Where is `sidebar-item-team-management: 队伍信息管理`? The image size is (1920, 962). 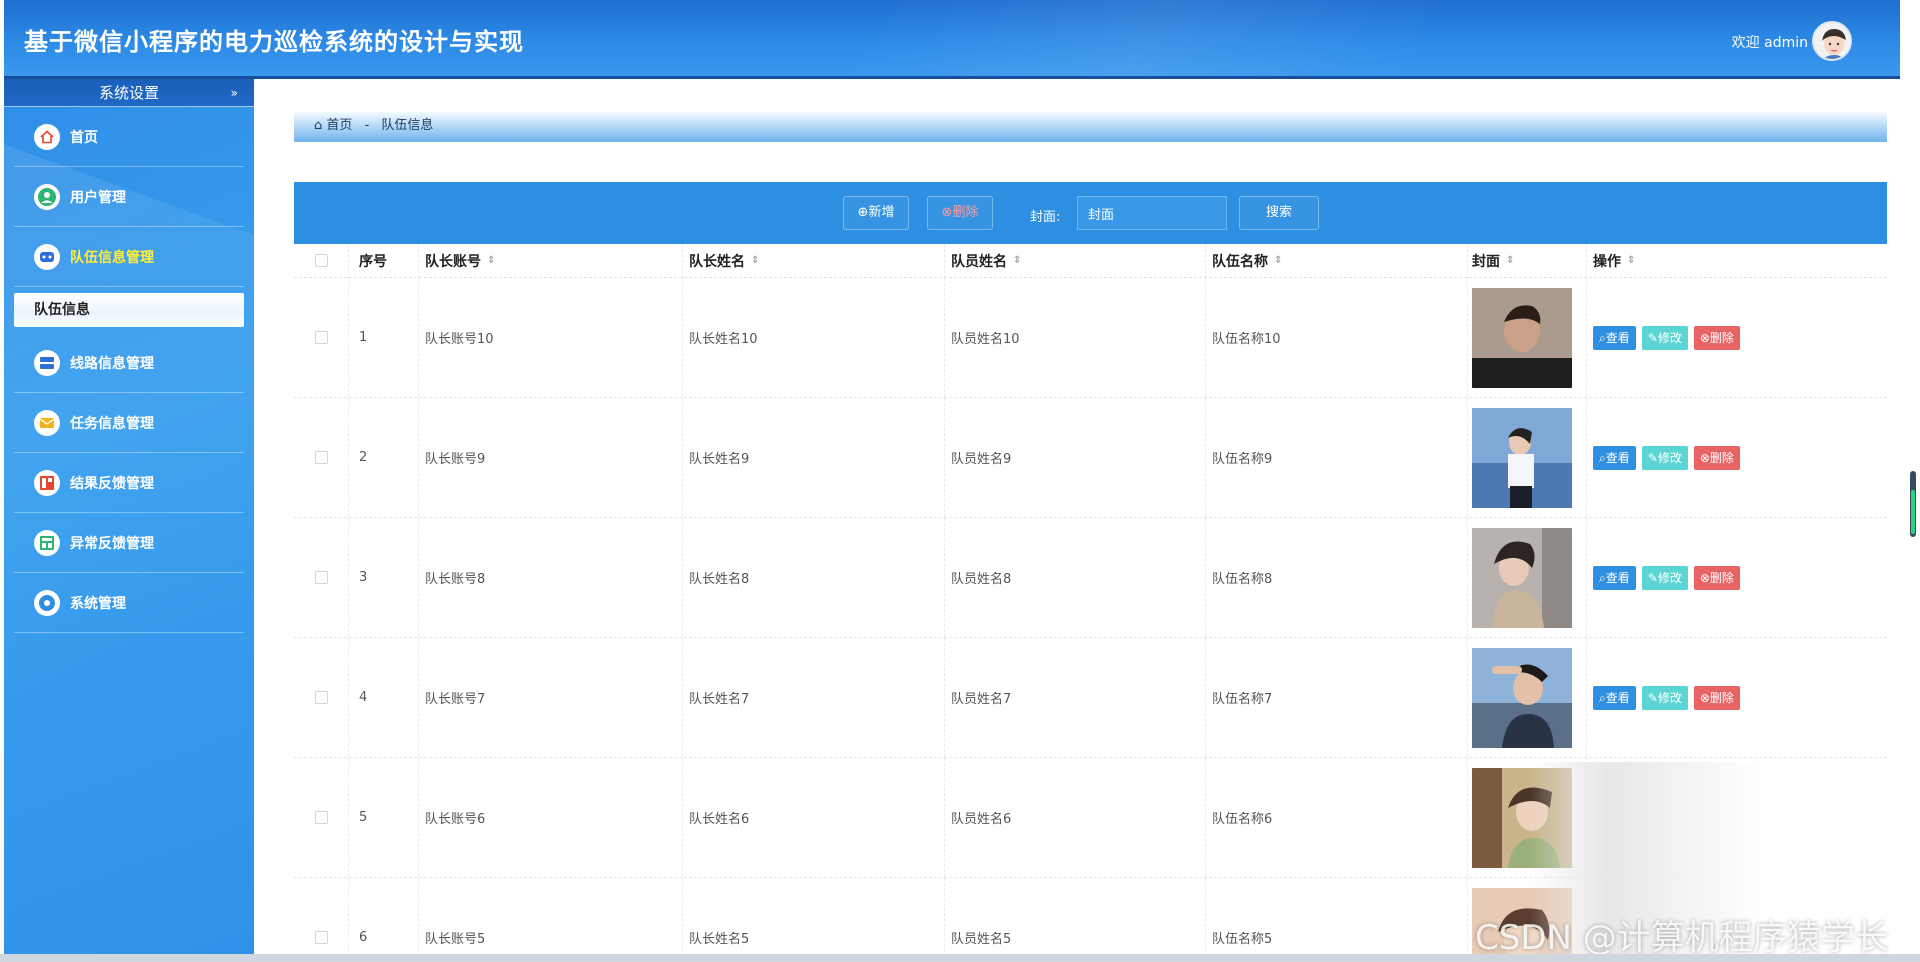 sidebar-item-team-management: 队伍信息管理 is located at coordinates (129, 257).